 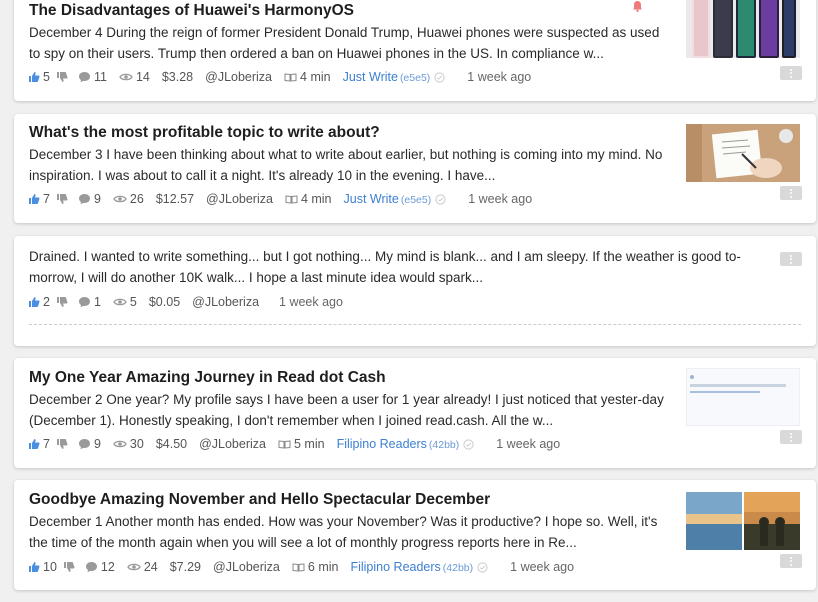 What do you see at coordinates (46, 302) in the screenshot?
I see `likes-count: 2` at bounding box center [46, 302].